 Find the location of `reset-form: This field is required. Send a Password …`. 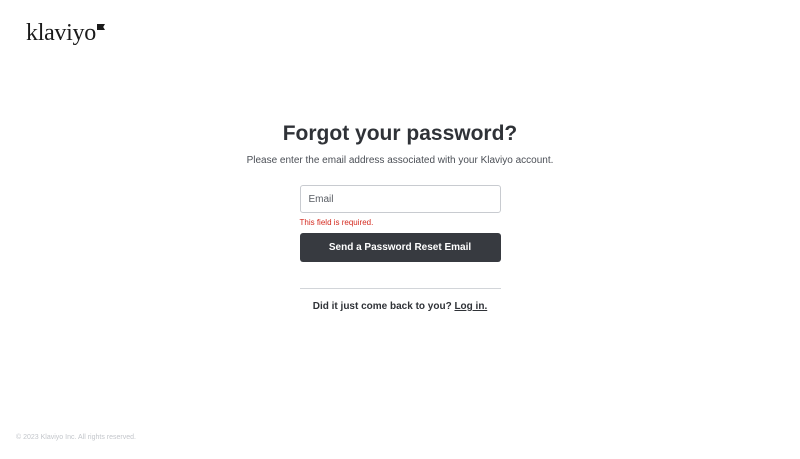

reset-form: This field is required. Send a Password … is located at coordinates (400, 223).